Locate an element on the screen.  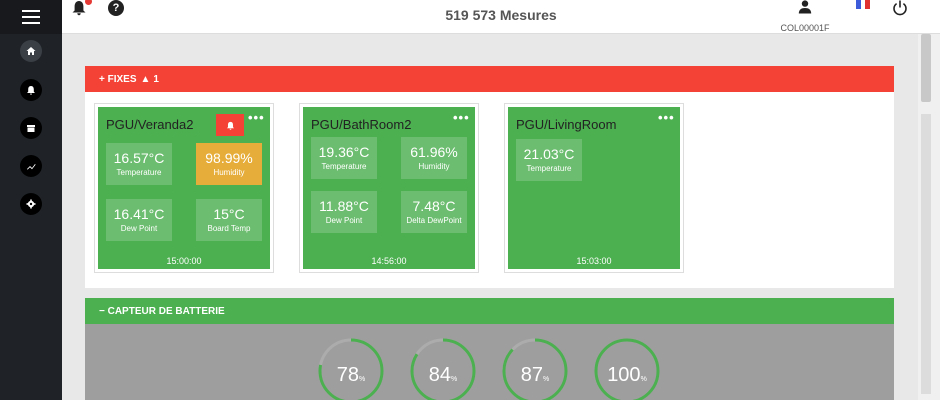
tile-temperature: 19.36°C Temperature is located at coordinates (344, 158).